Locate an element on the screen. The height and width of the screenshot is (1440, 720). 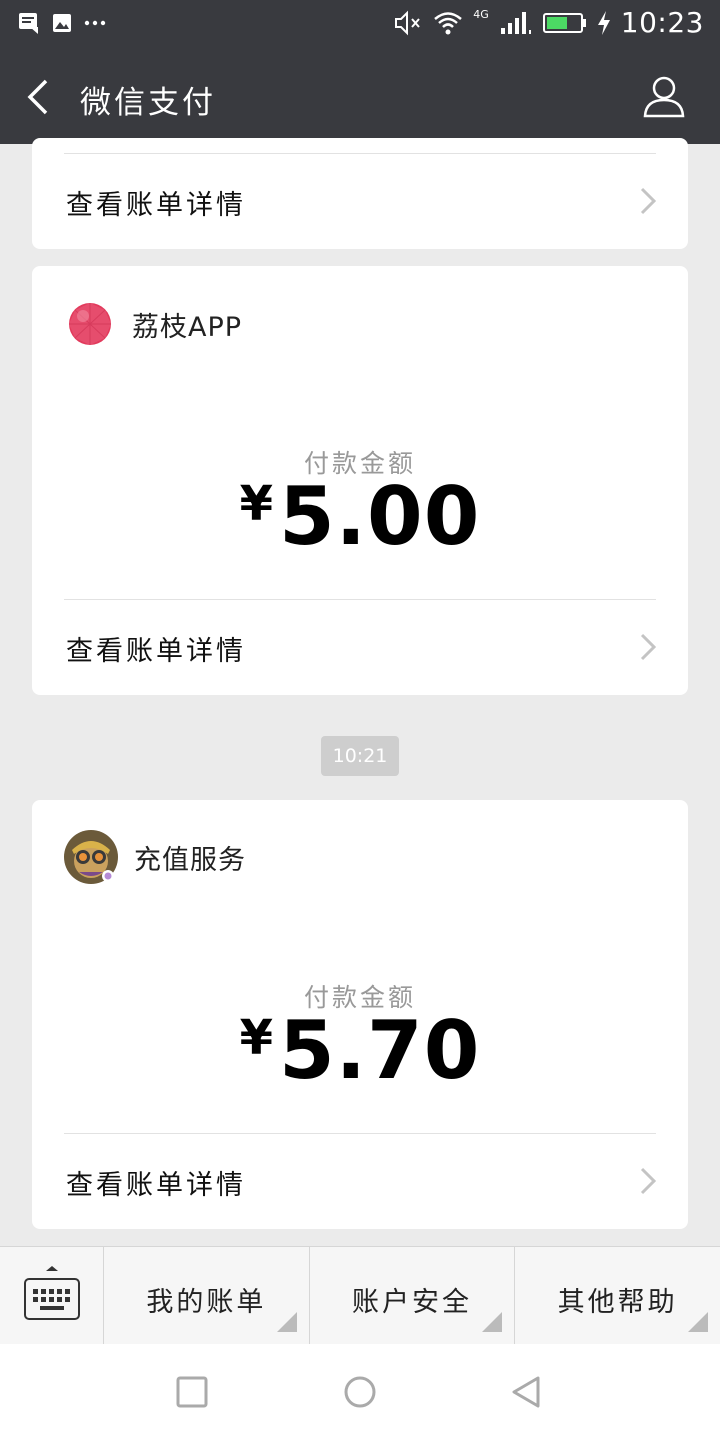
bottom-menu-bar: 我的账单 账户安全 其他帮助 is located at coordinates (360, 1295).